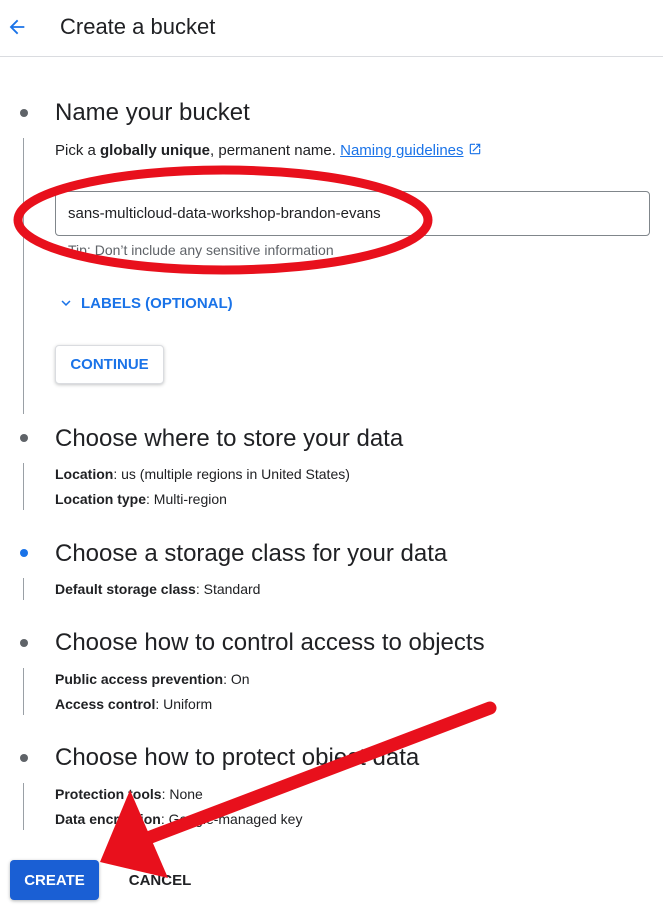 The image size is (663, 910). What do you see at coordinates (251, 554) in the screenshot?
I see `step-title-storage-class: Choose a storage class for your data` at bounding box center [251, 554].